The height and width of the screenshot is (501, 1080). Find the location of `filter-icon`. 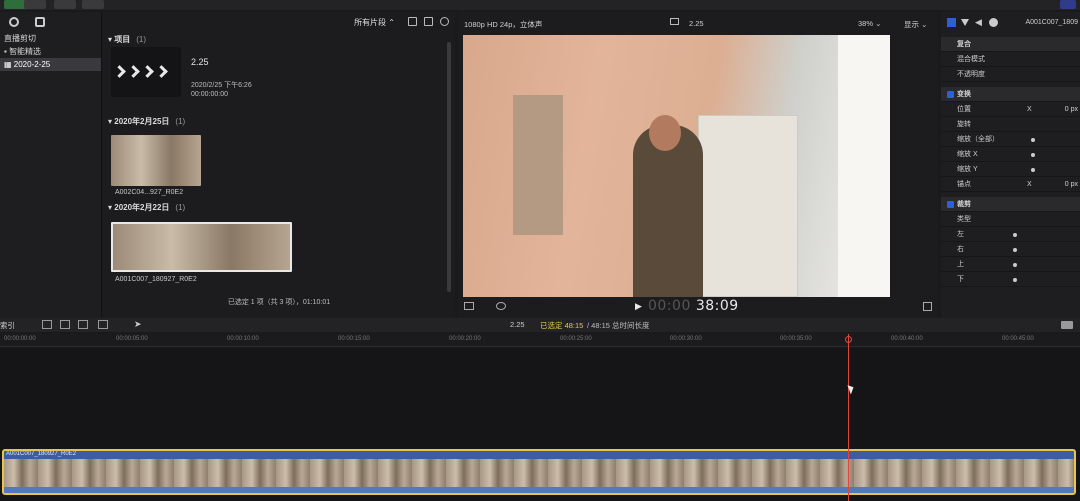

filter-icon is located at coordinates (965, 22).